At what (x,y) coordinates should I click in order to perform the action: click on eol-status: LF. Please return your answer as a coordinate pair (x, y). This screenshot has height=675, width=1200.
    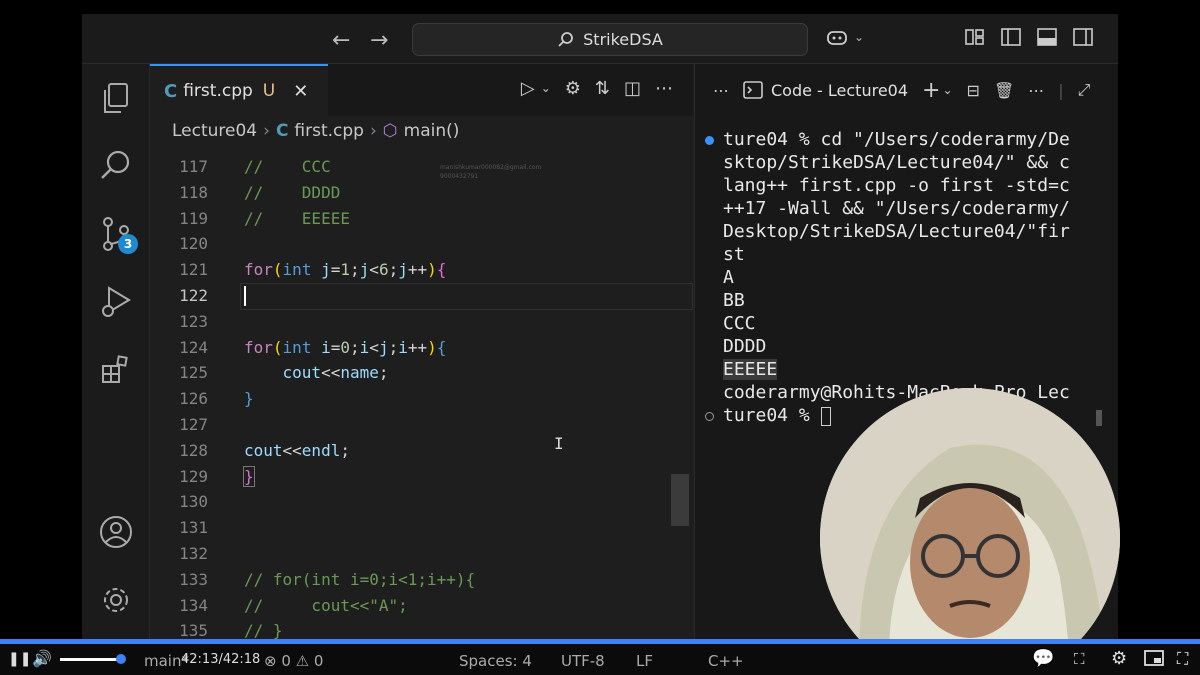
    Looking at the image, I should click on (644, 661).